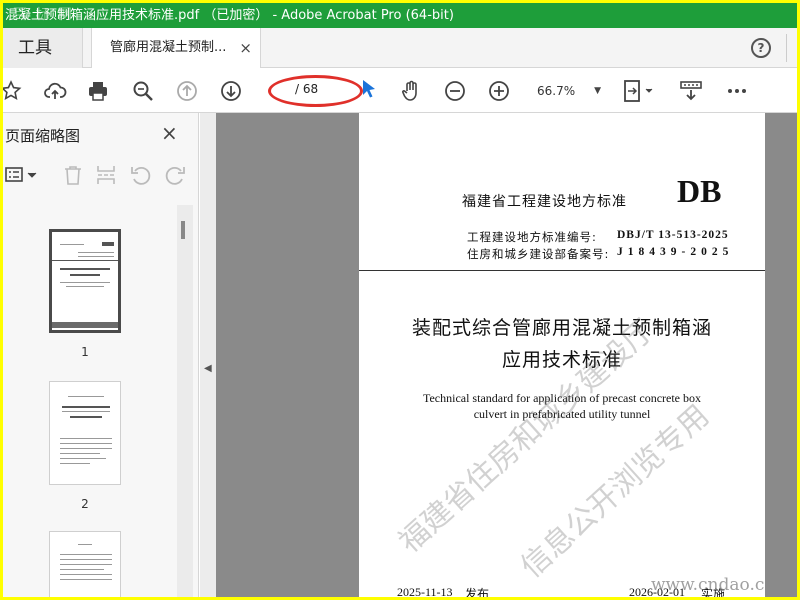 The height and width of the screenshot is (600, 800). I want to click on document-title-line-1: 装配式综合管廊用混凝土预制箱涵, so click(561, 328).